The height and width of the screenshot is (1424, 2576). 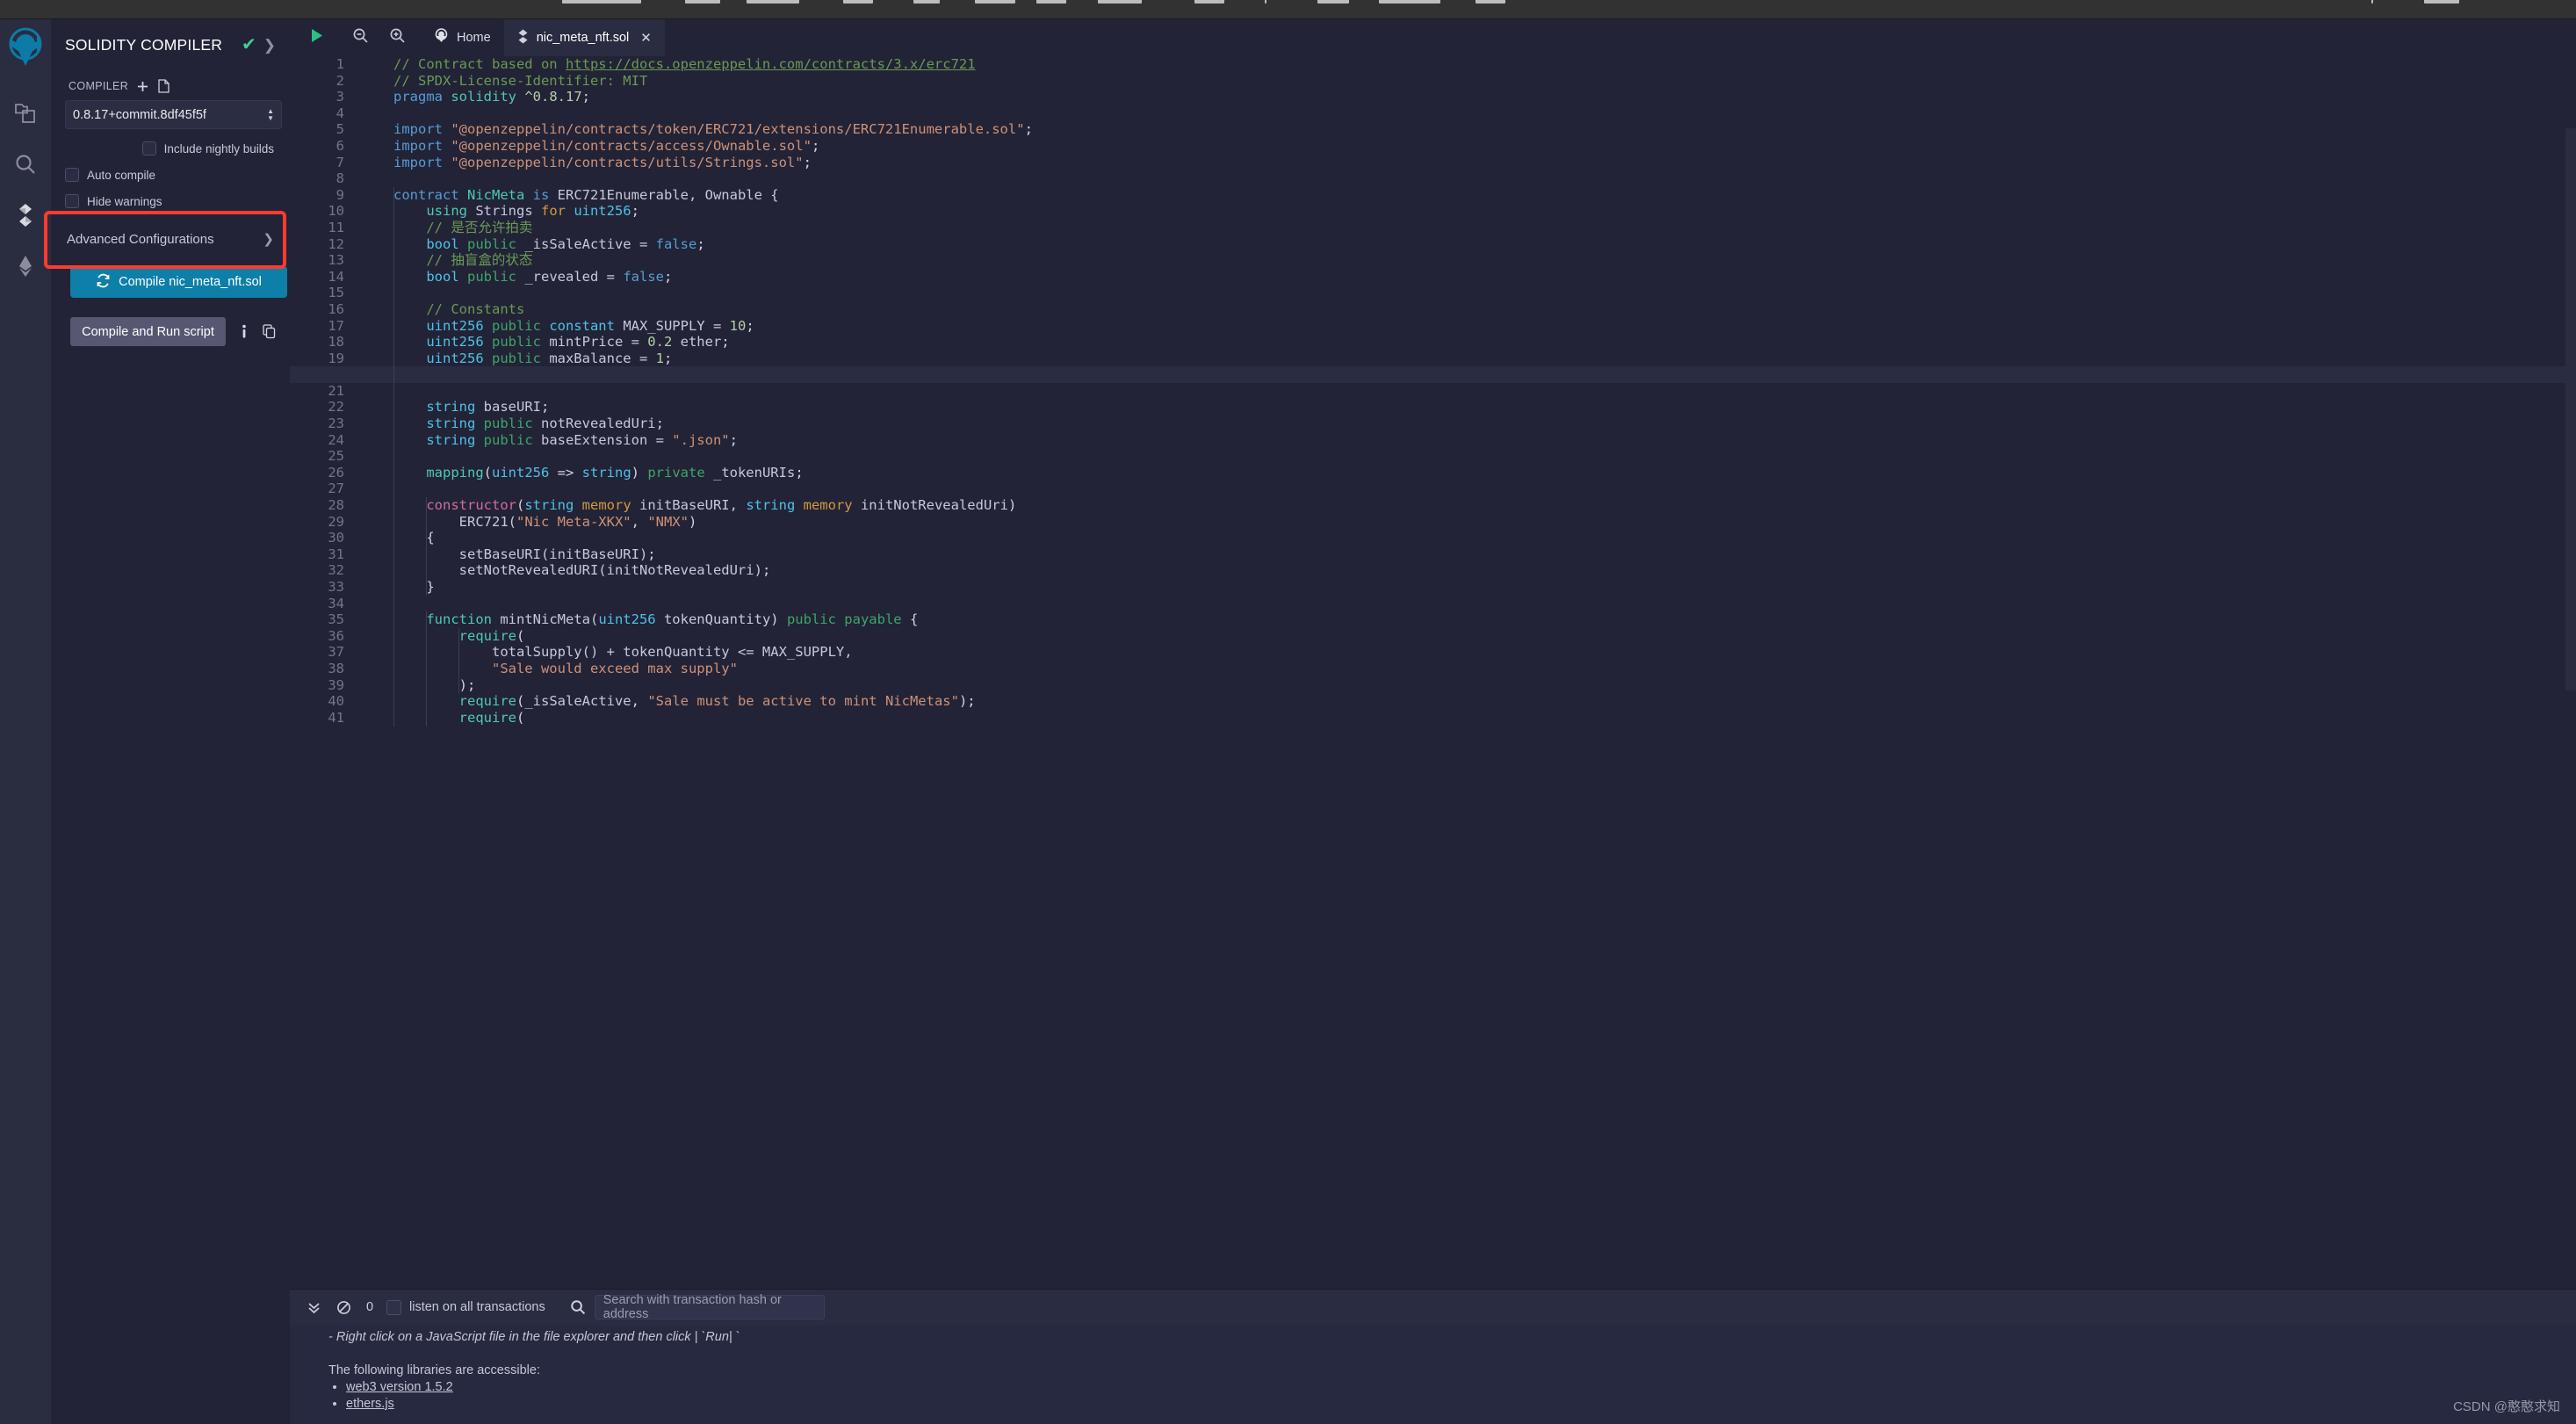 What do you see at coordinates (72, 175) in the screenshot?
I see `auto-compile-checkbox` at bounding box center [72, 175].